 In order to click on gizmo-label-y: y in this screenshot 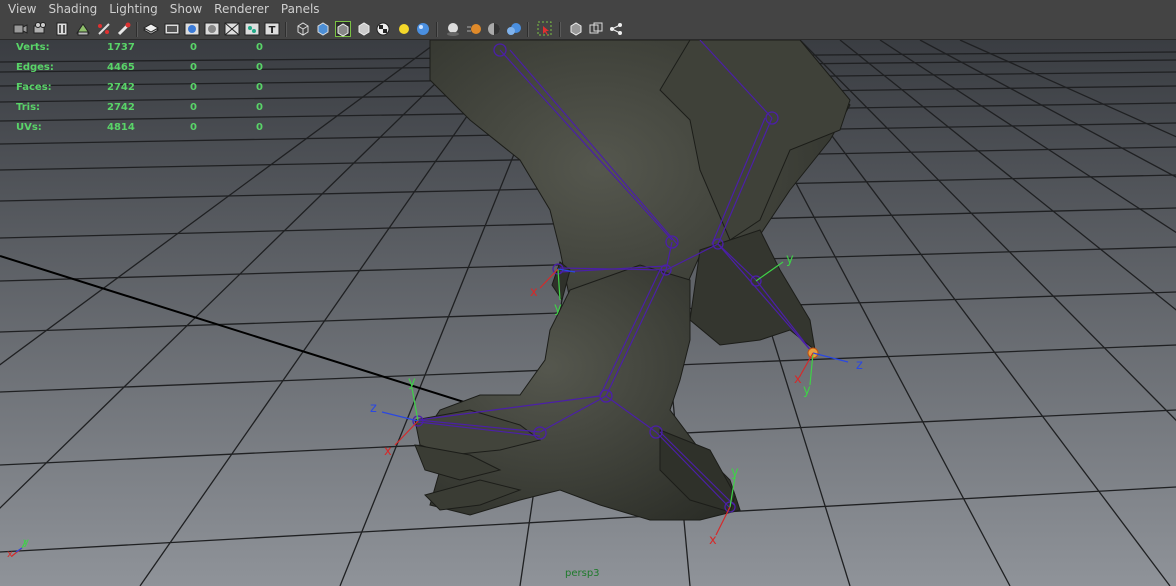, I will do `click(26, 542)`.